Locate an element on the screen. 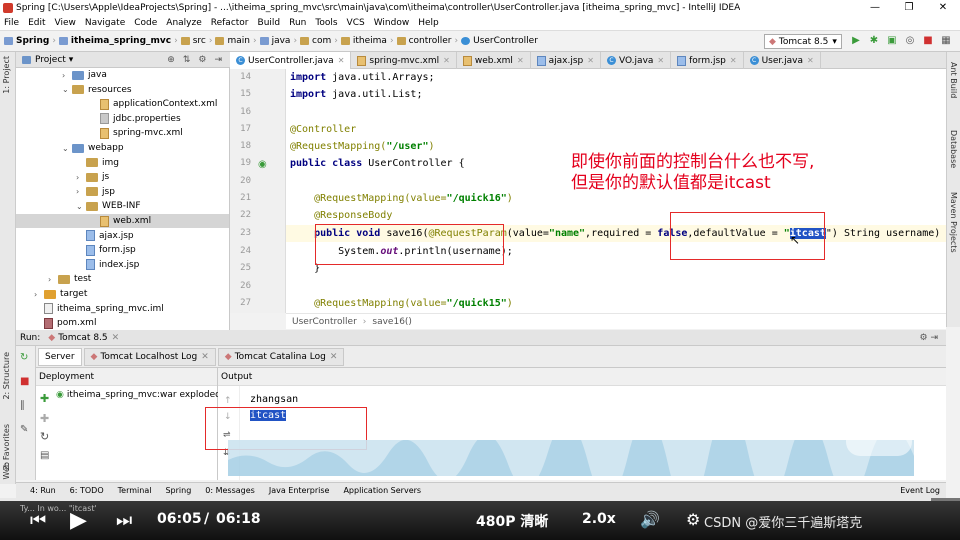 Image resolution: width=960 pixels, height=540 pixels. settings-icon: ▤ is located at coordinates (44, 455).